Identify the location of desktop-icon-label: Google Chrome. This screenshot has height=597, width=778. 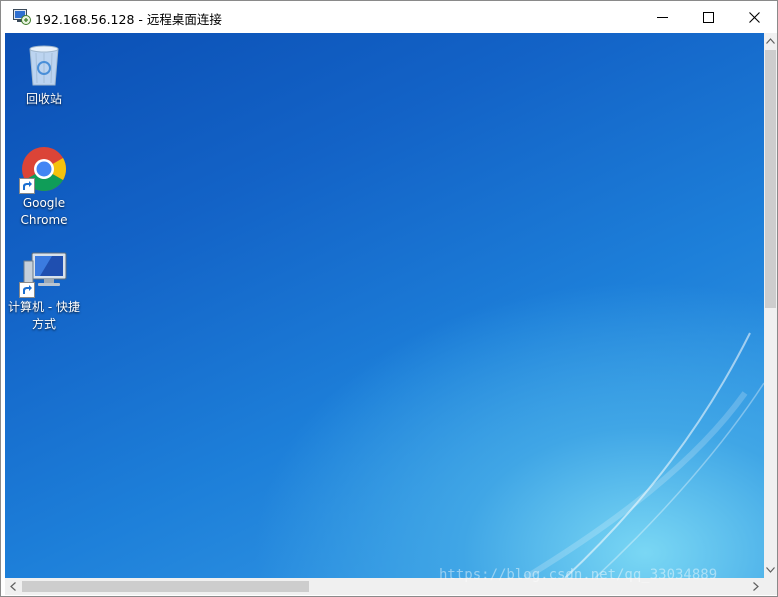
(44, 211).